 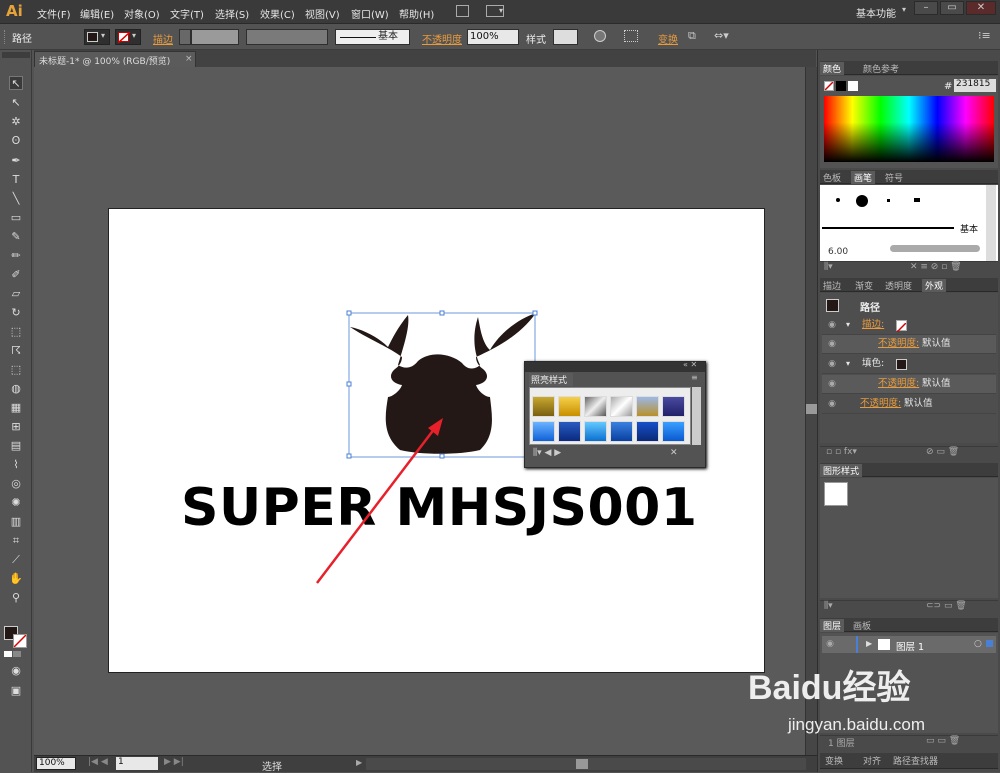 What do you see at coordinates (370, 13) in the screenshot?
I see `menu-window: 窗口(W)` at bounding box center [370, 13].